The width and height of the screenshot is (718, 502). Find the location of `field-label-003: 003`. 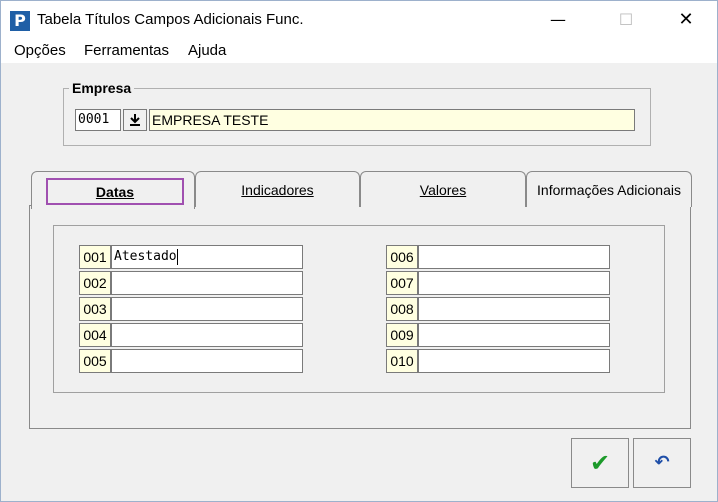

field-label-003: 003 is located at coordinates (95, 309).